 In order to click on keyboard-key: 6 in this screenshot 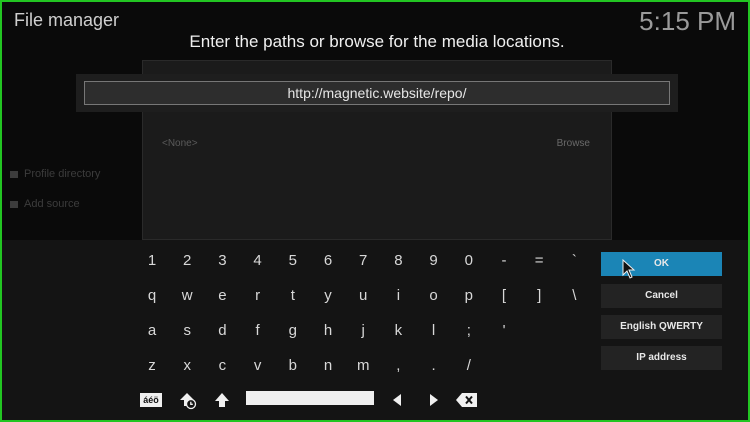, I will do `click(328, 261)`.